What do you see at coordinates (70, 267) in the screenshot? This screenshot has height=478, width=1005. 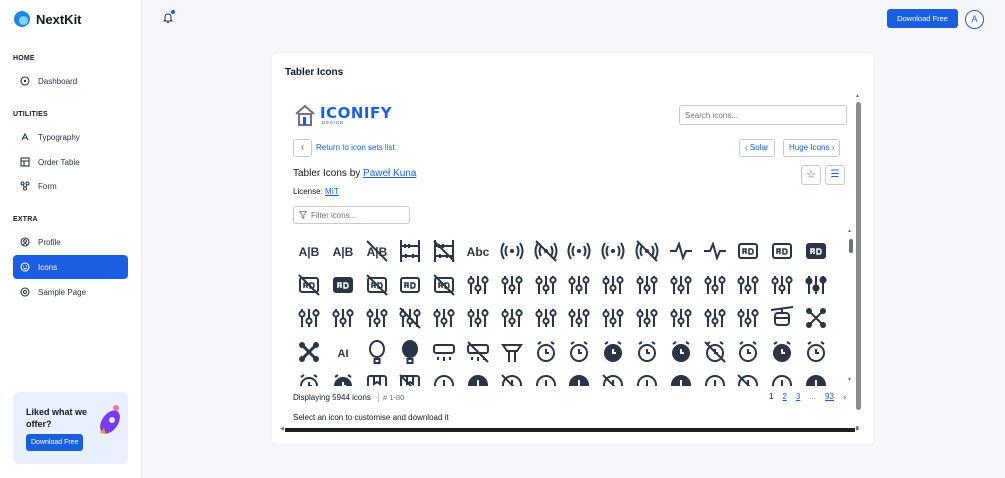 I see `sidebar-item-icons: Icons` at bounding box center [70, 267].